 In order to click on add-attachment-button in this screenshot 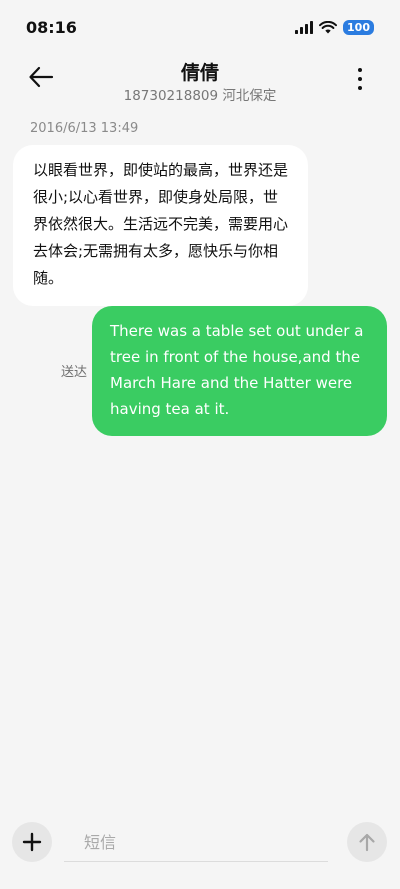, I will do `click(32, 842)`.